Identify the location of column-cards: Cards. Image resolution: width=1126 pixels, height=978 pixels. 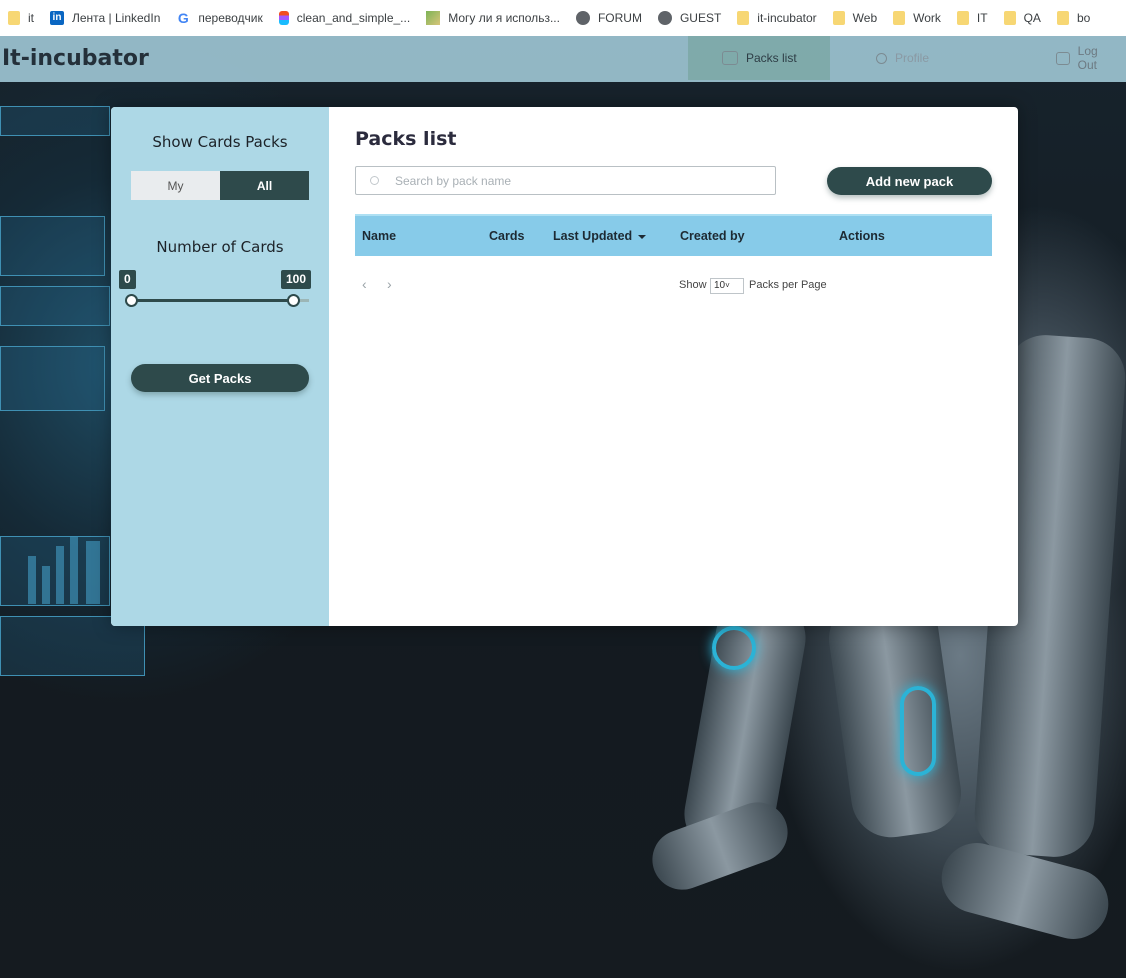
(506, 236).